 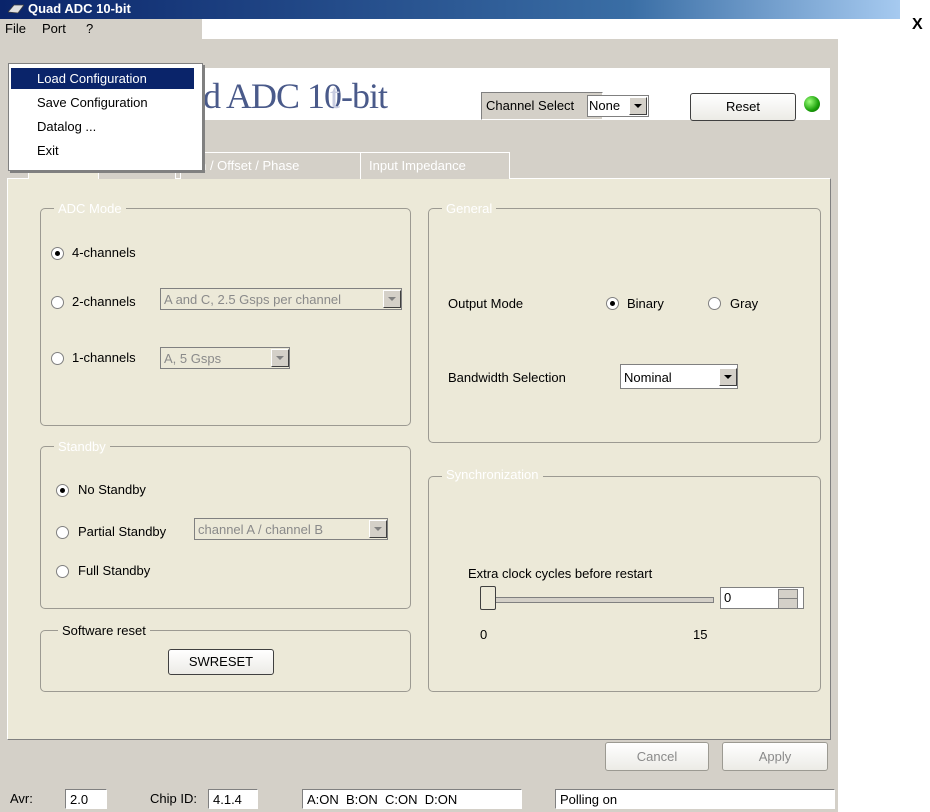 I want to click on sync-spinbox-value: 0, so click(x=728, y=597).